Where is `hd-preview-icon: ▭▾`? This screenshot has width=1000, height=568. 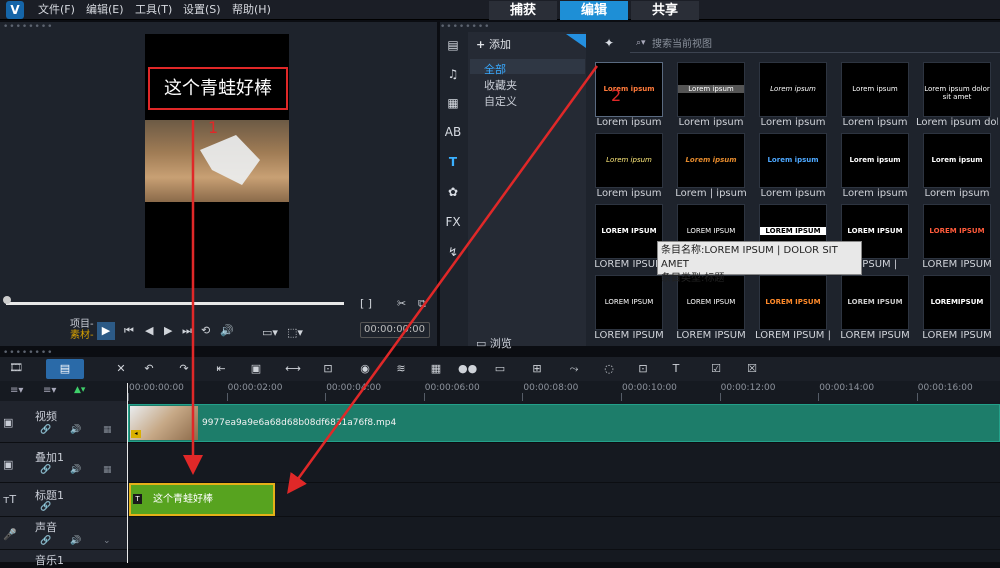 hd-preview-icon: ▭▾ is located at coordinates (270, 332).